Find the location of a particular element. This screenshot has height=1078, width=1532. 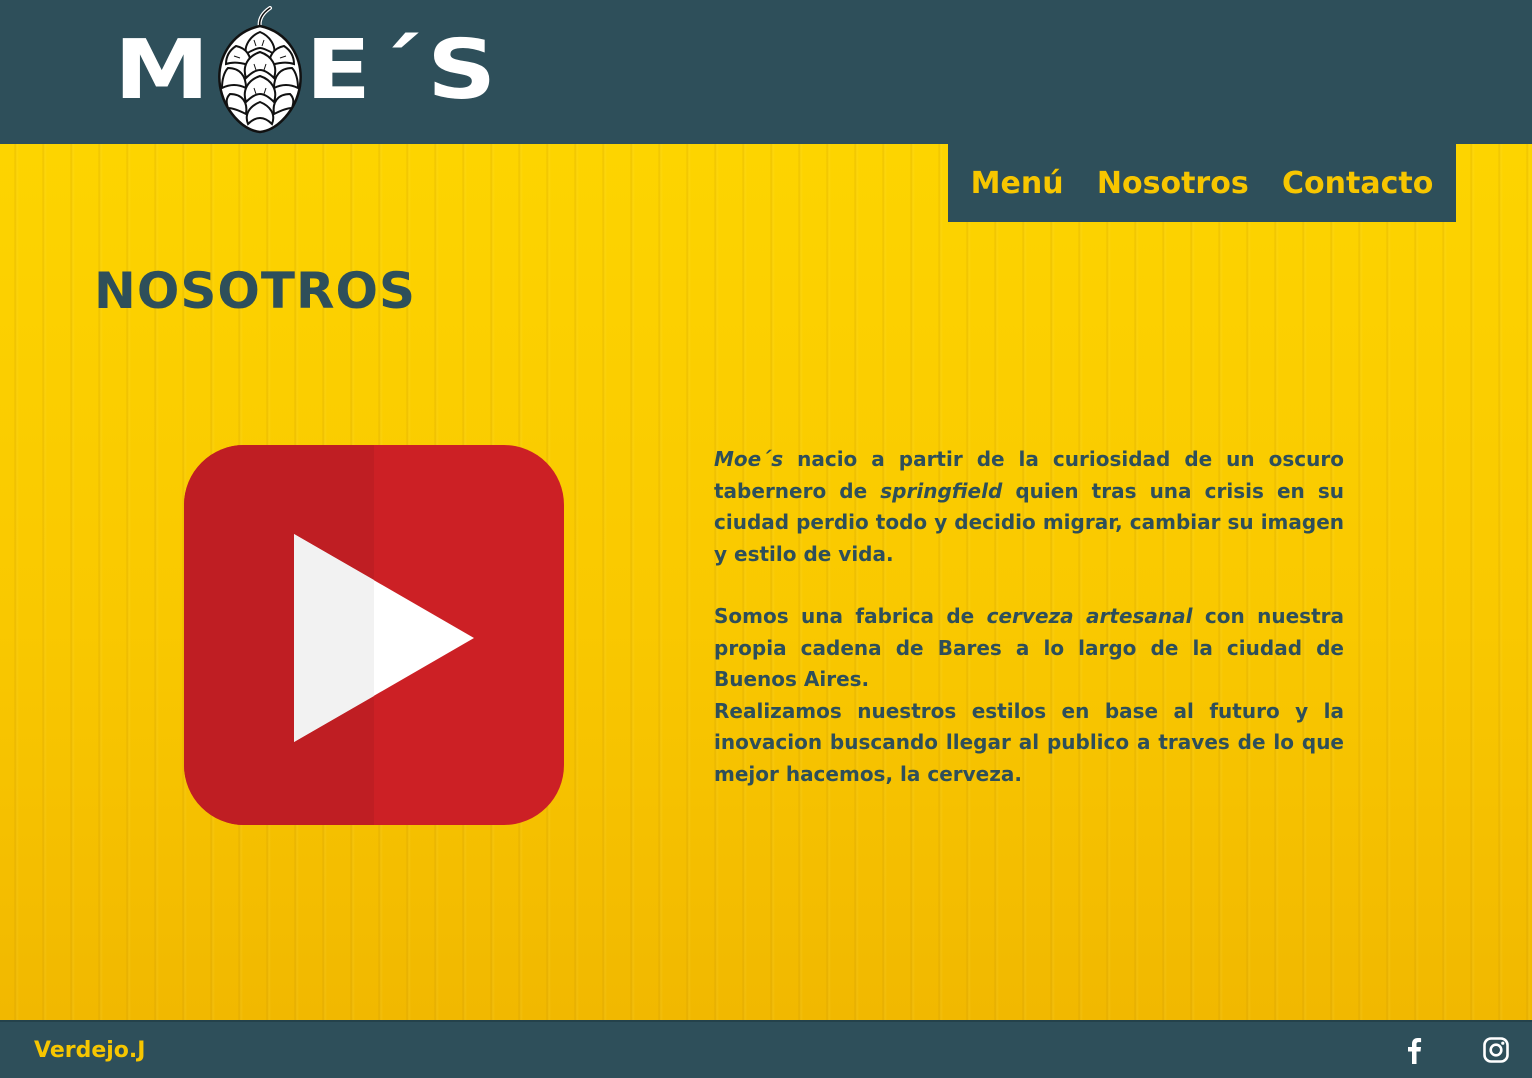

site-footer: Verdejo.J is located at coordinates (766, 1049).